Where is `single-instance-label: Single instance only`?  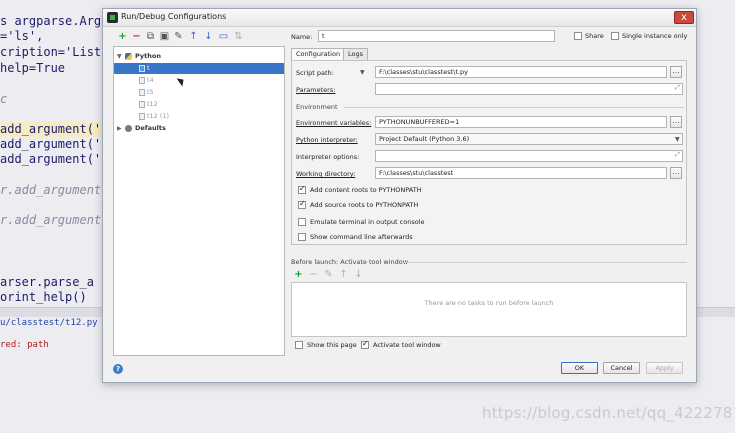
single-instance-label: Single instance only is located at coordinates (655, 36).